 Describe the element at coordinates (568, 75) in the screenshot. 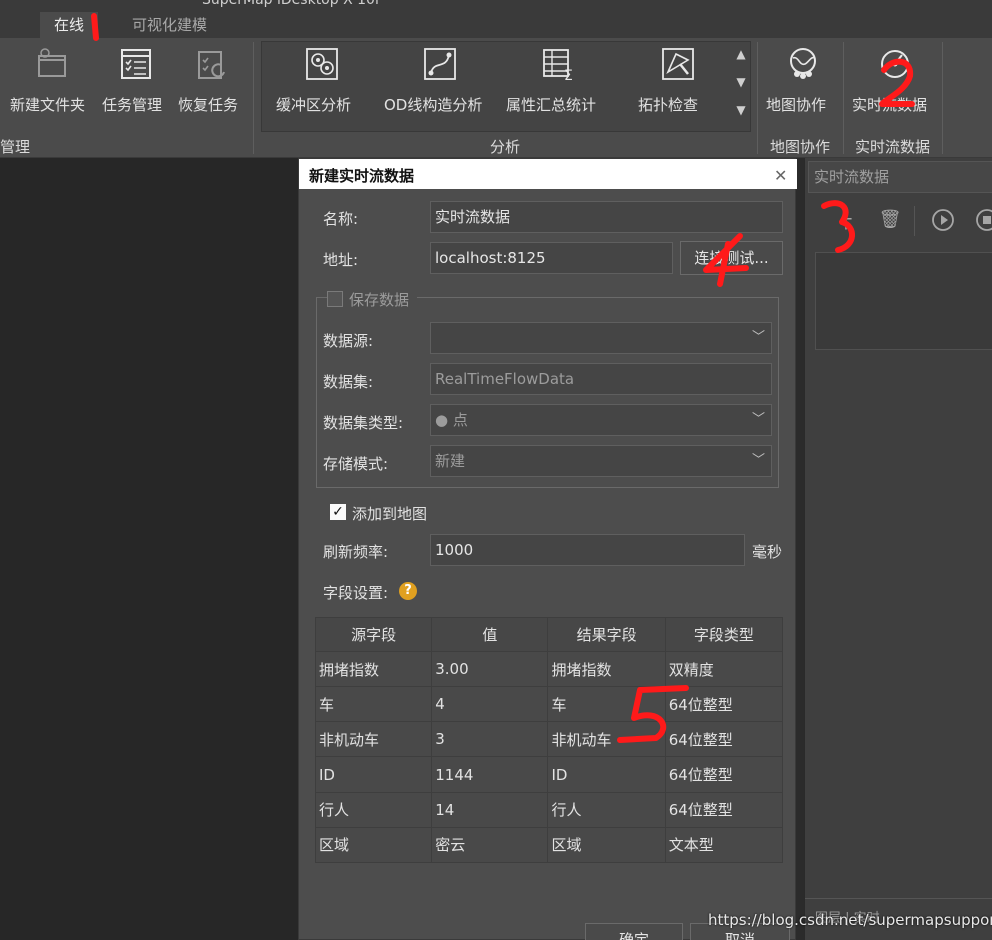

I see `svg-text: Σ` at that location.